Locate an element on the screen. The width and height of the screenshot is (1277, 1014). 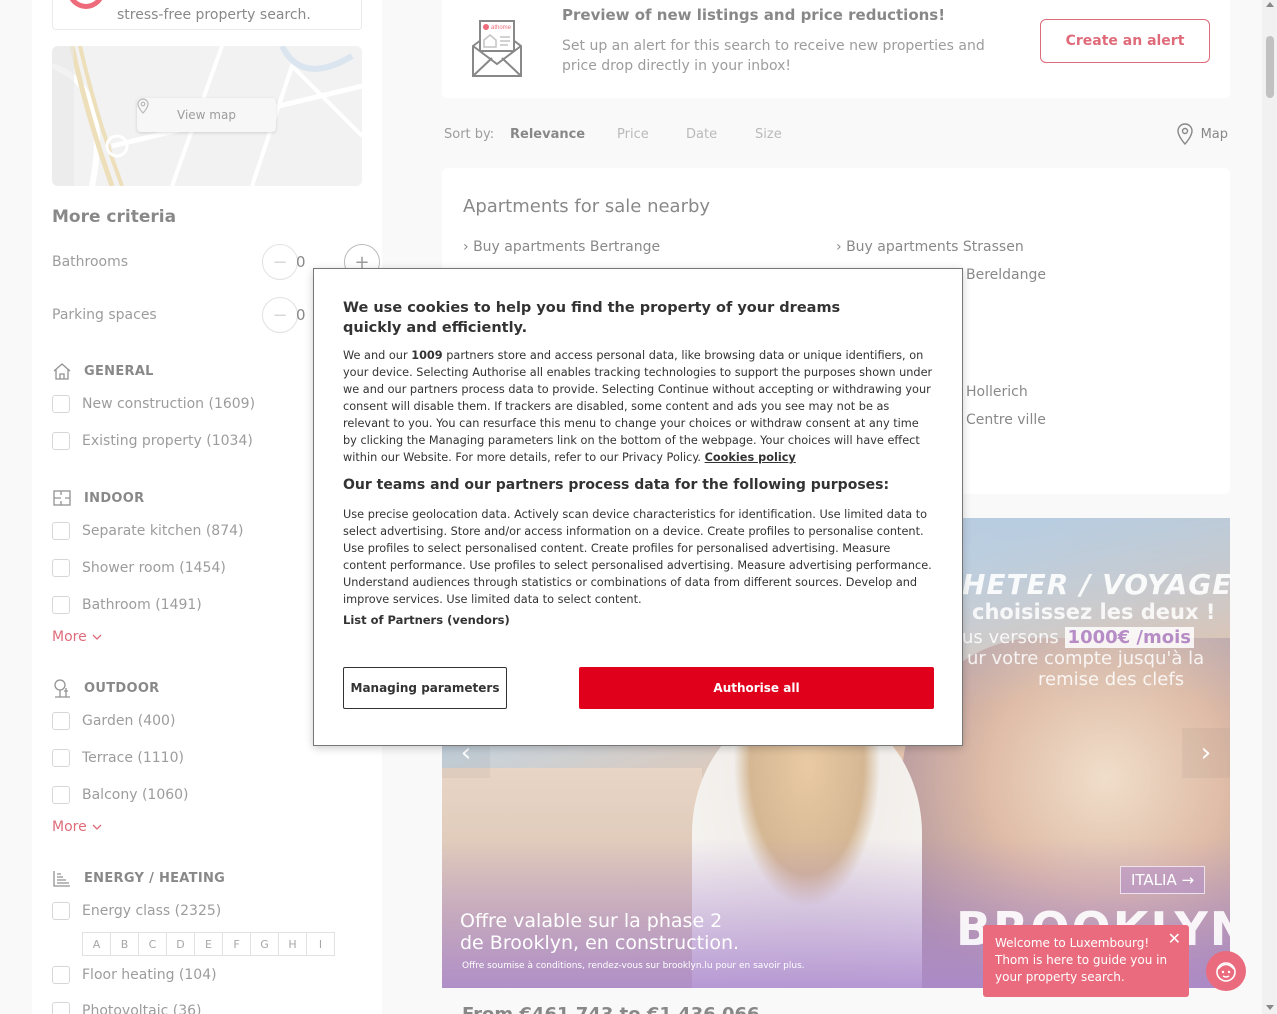
managing-parameters-button: Managing parameters is located at coordinates (425, 688).